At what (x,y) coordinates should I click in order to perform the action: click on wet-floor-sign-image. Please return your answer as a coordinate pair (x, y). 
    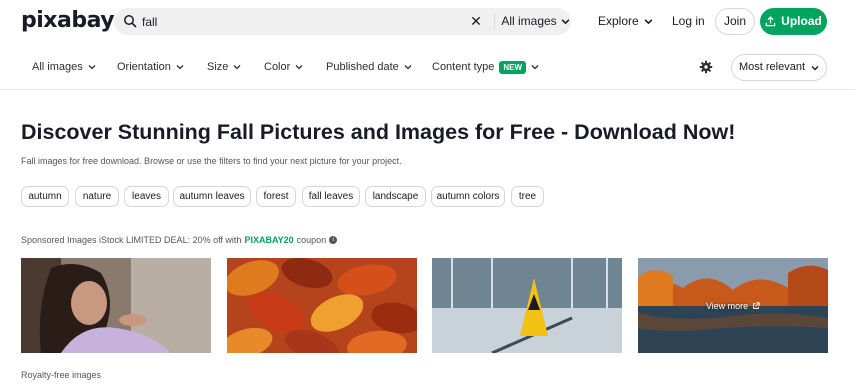
    Looking at the image, I should click on (527, 305).